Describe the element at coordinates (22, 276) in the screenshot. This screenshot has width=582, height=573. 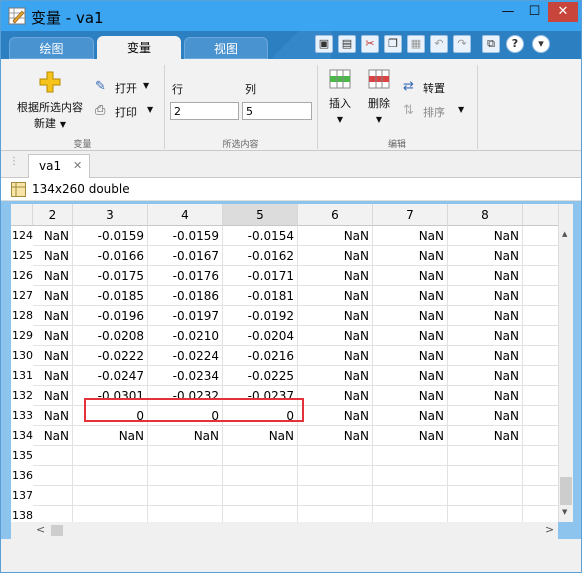
I see `row-header: 126` at that location.